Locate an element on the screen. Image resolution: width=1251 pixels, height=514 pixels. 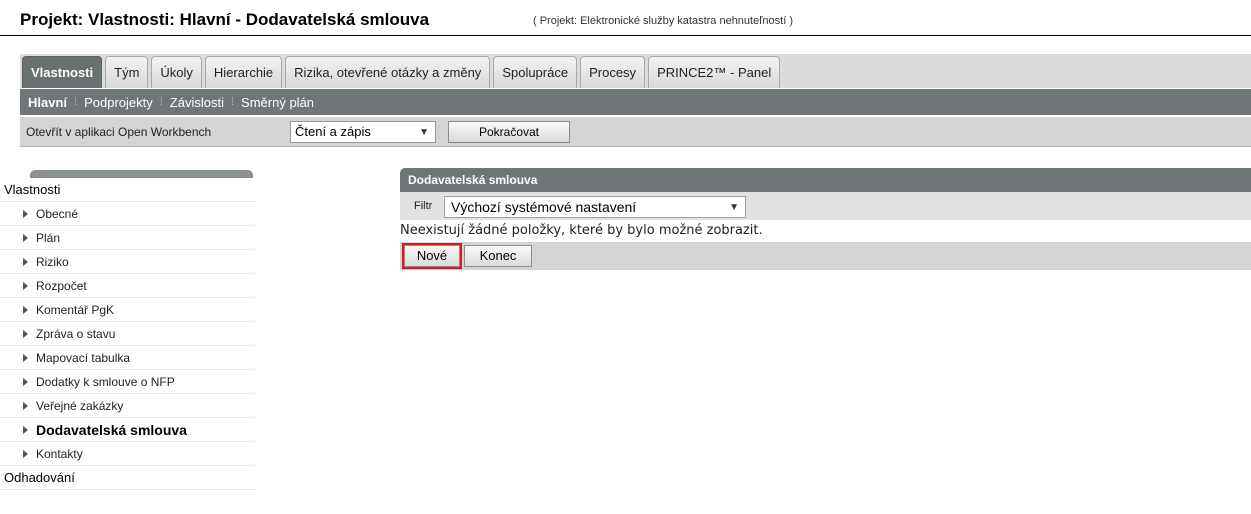
sidebar-item-label: Mapovací tabulka is located at coordinates (83, 358).